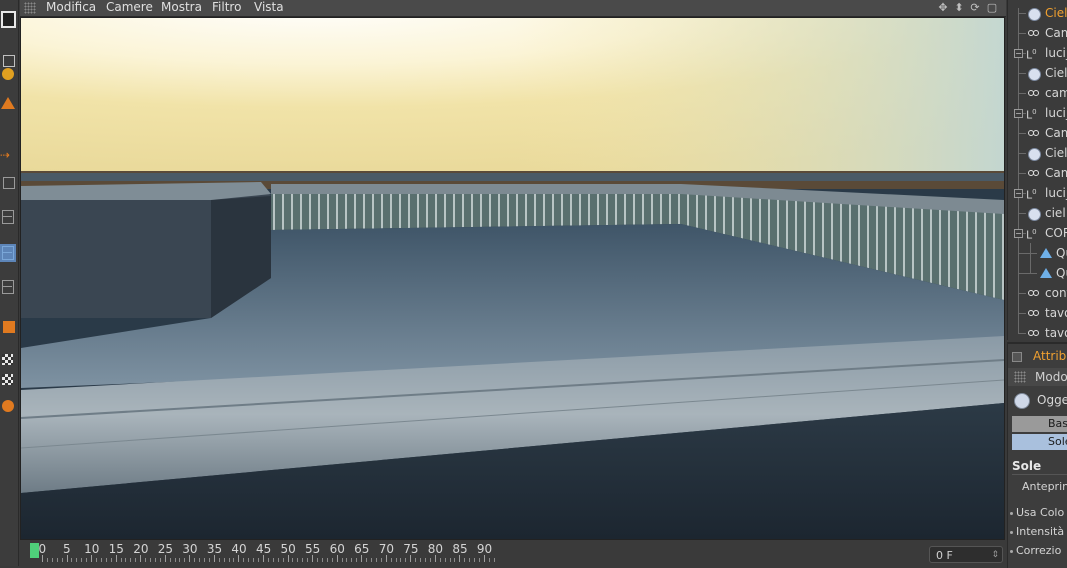  I want to click on timeline: 0 5 10 15 20 25 30 35 40 45 50 55 60 65 70 75 80 85 90, so click(513, 553).